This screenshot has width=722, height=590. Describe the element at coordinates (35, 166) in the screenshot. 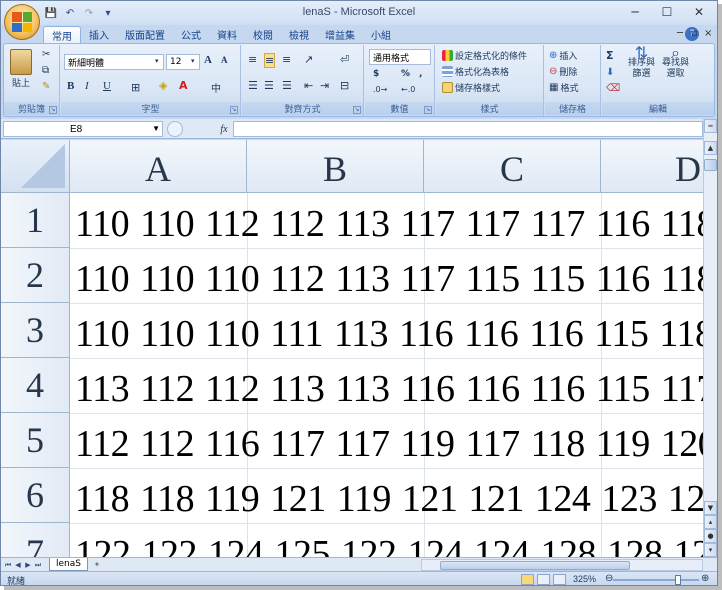

I see `select-all-button` at that location.